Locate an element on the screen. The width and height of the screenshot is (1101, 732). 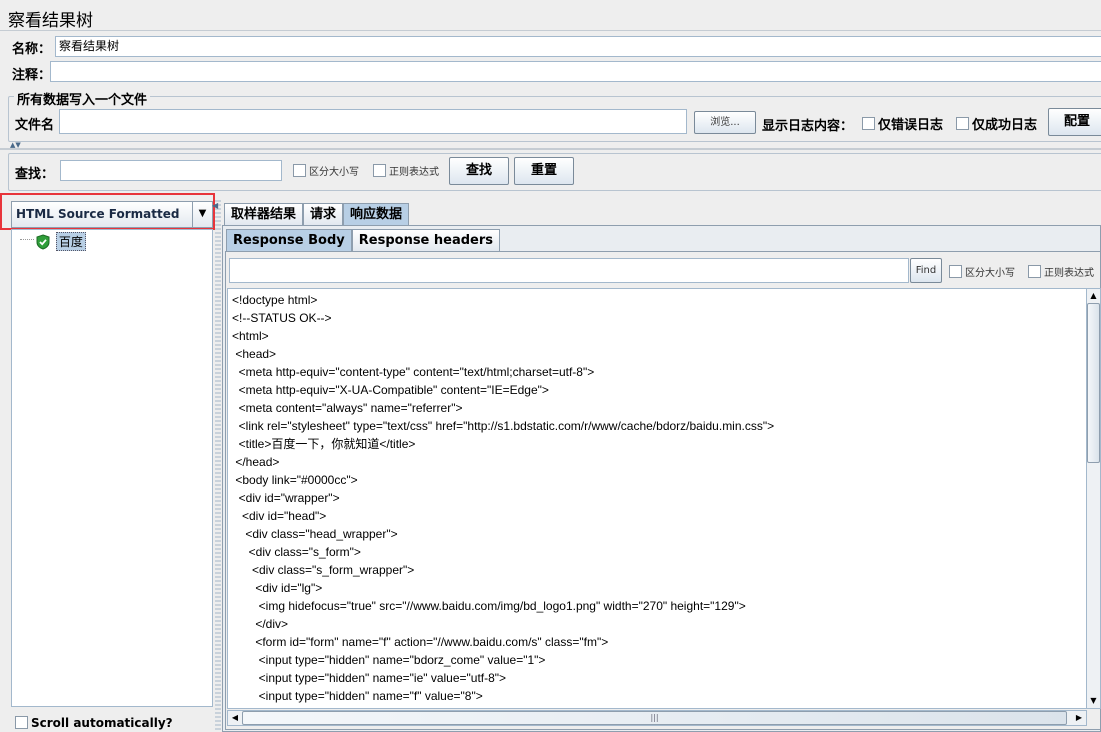
code-line: <!--STATUS OK--> is located at coordinates (282, 318).